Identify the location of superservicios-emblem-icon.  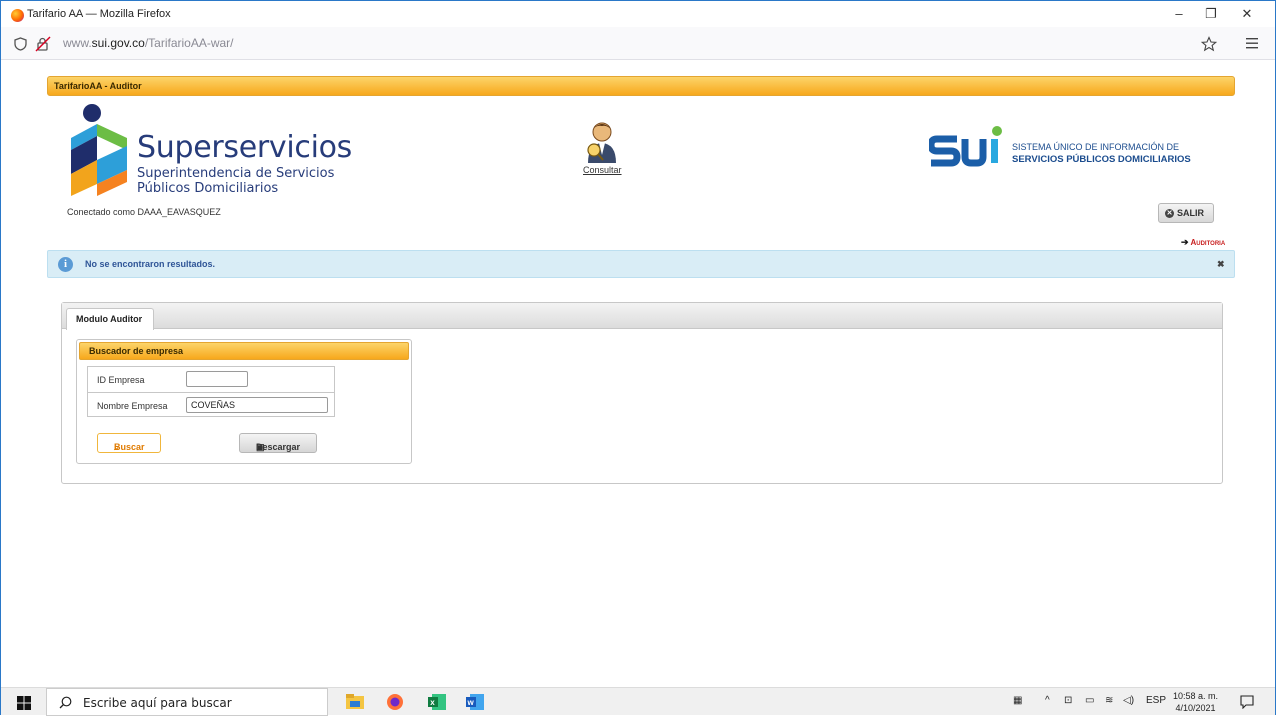
(99, 160).